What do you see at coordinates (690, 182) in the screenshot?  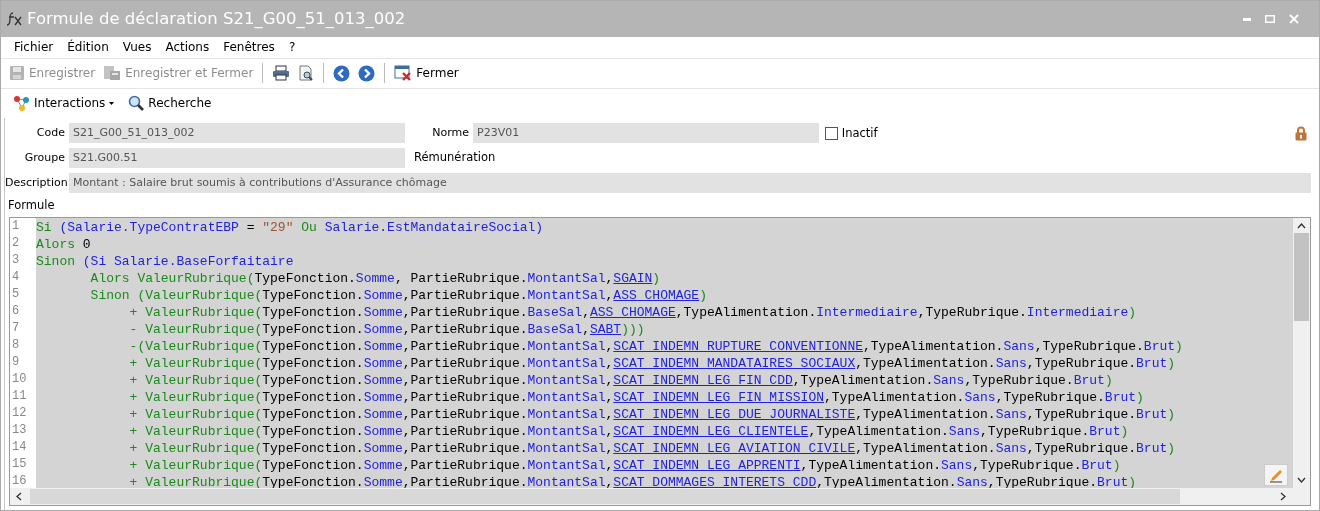 I see `description-field: Montant : Salaire brut soumis à contributions d'Assurance chômage` at bounding box center [690, 182].